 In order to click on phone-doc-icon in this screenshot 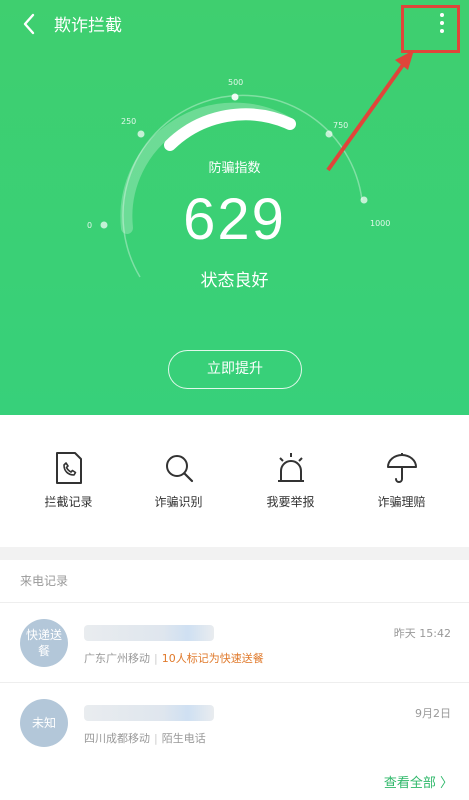, I will do `click(68, 468)`.